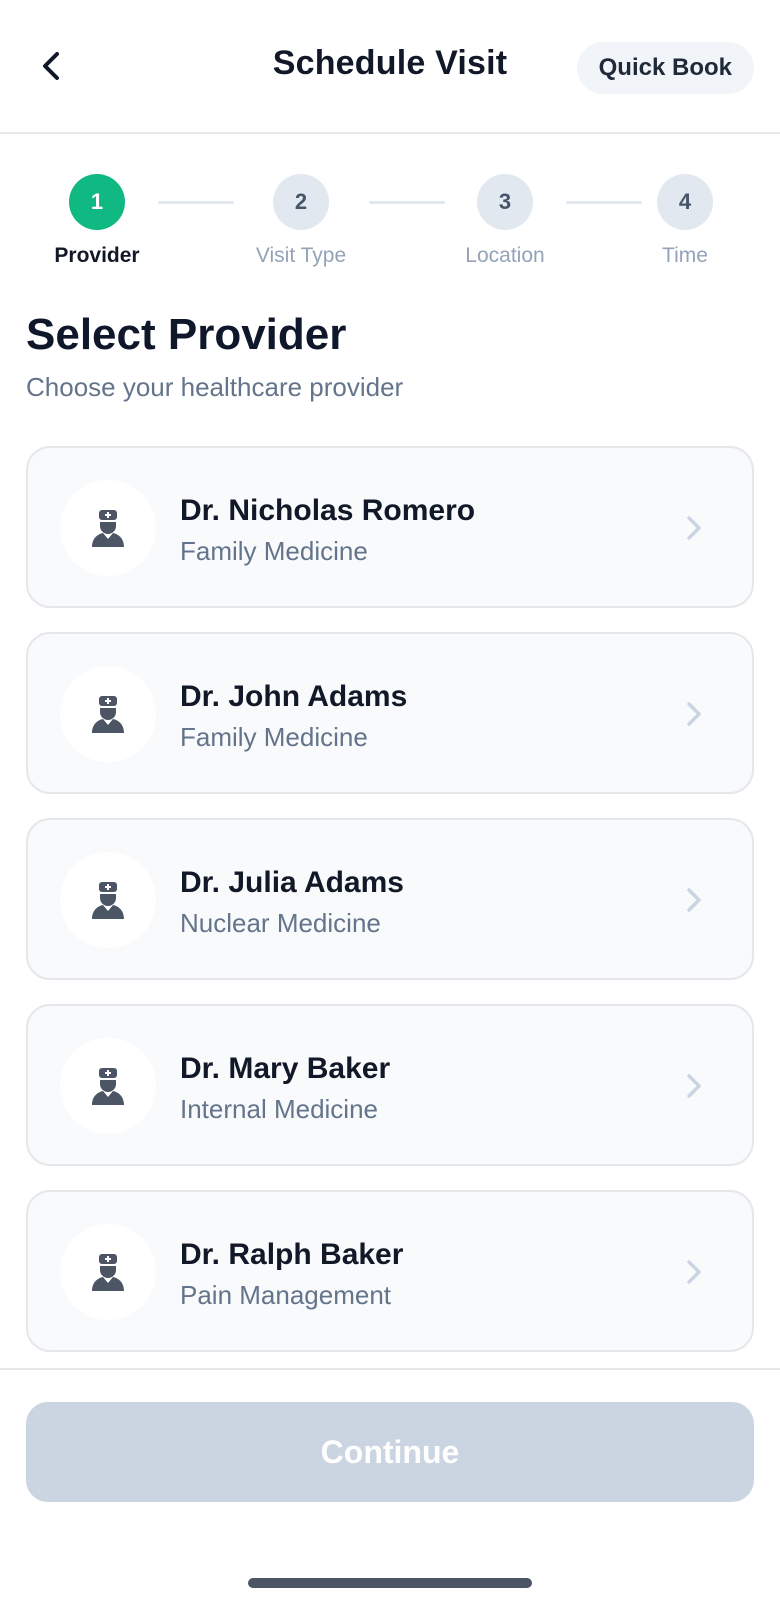 This screenshot has height=1600, width=780. What do you see at coordinates (685, 255) in the screenshot?
I see `step-label: Time` at bounding box center [685, 255].